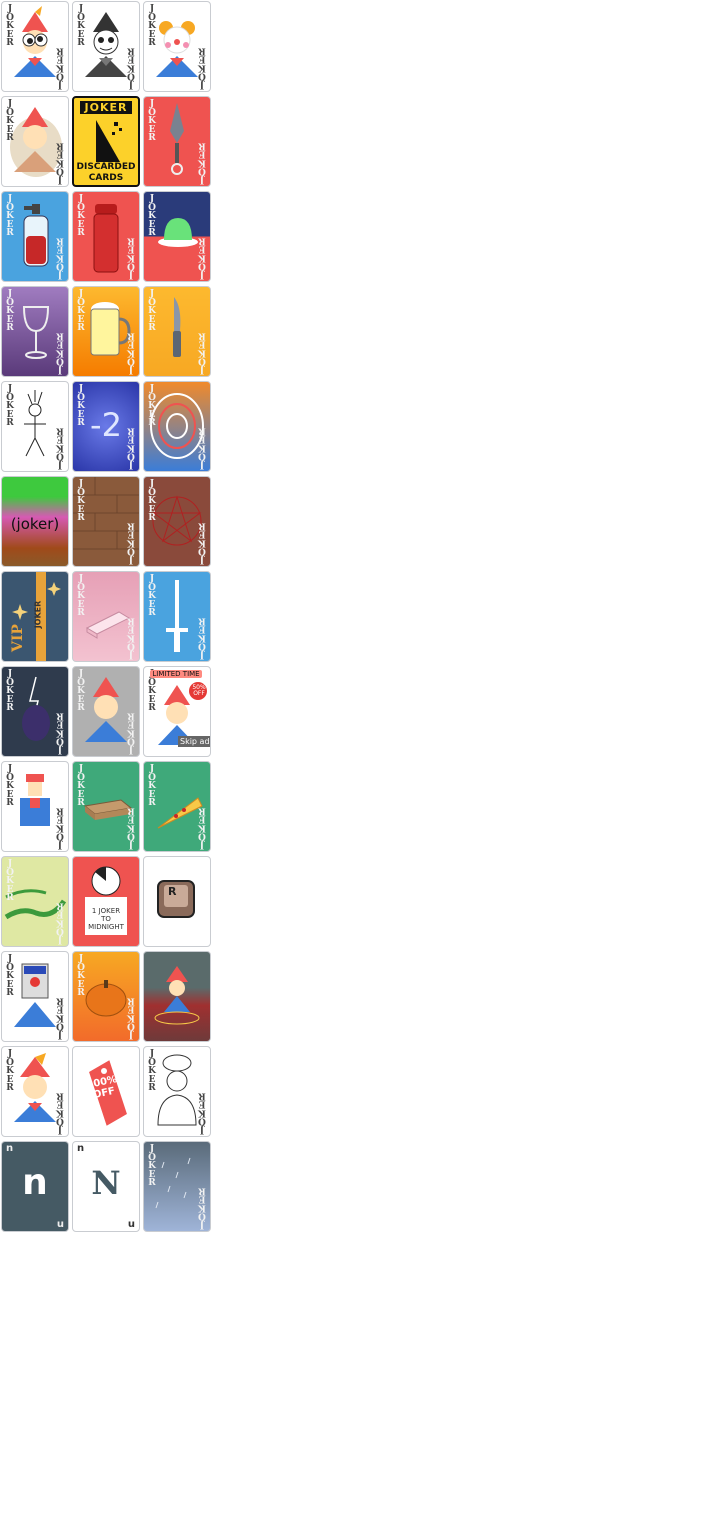 Image resolution: width=710 pixels, height=1520 pixels. What do you see at coordinates (177, 806) in the screenshot?
I see `card-pizza-slice: J O K E R J O K E R` at bounding box center [177, 806].